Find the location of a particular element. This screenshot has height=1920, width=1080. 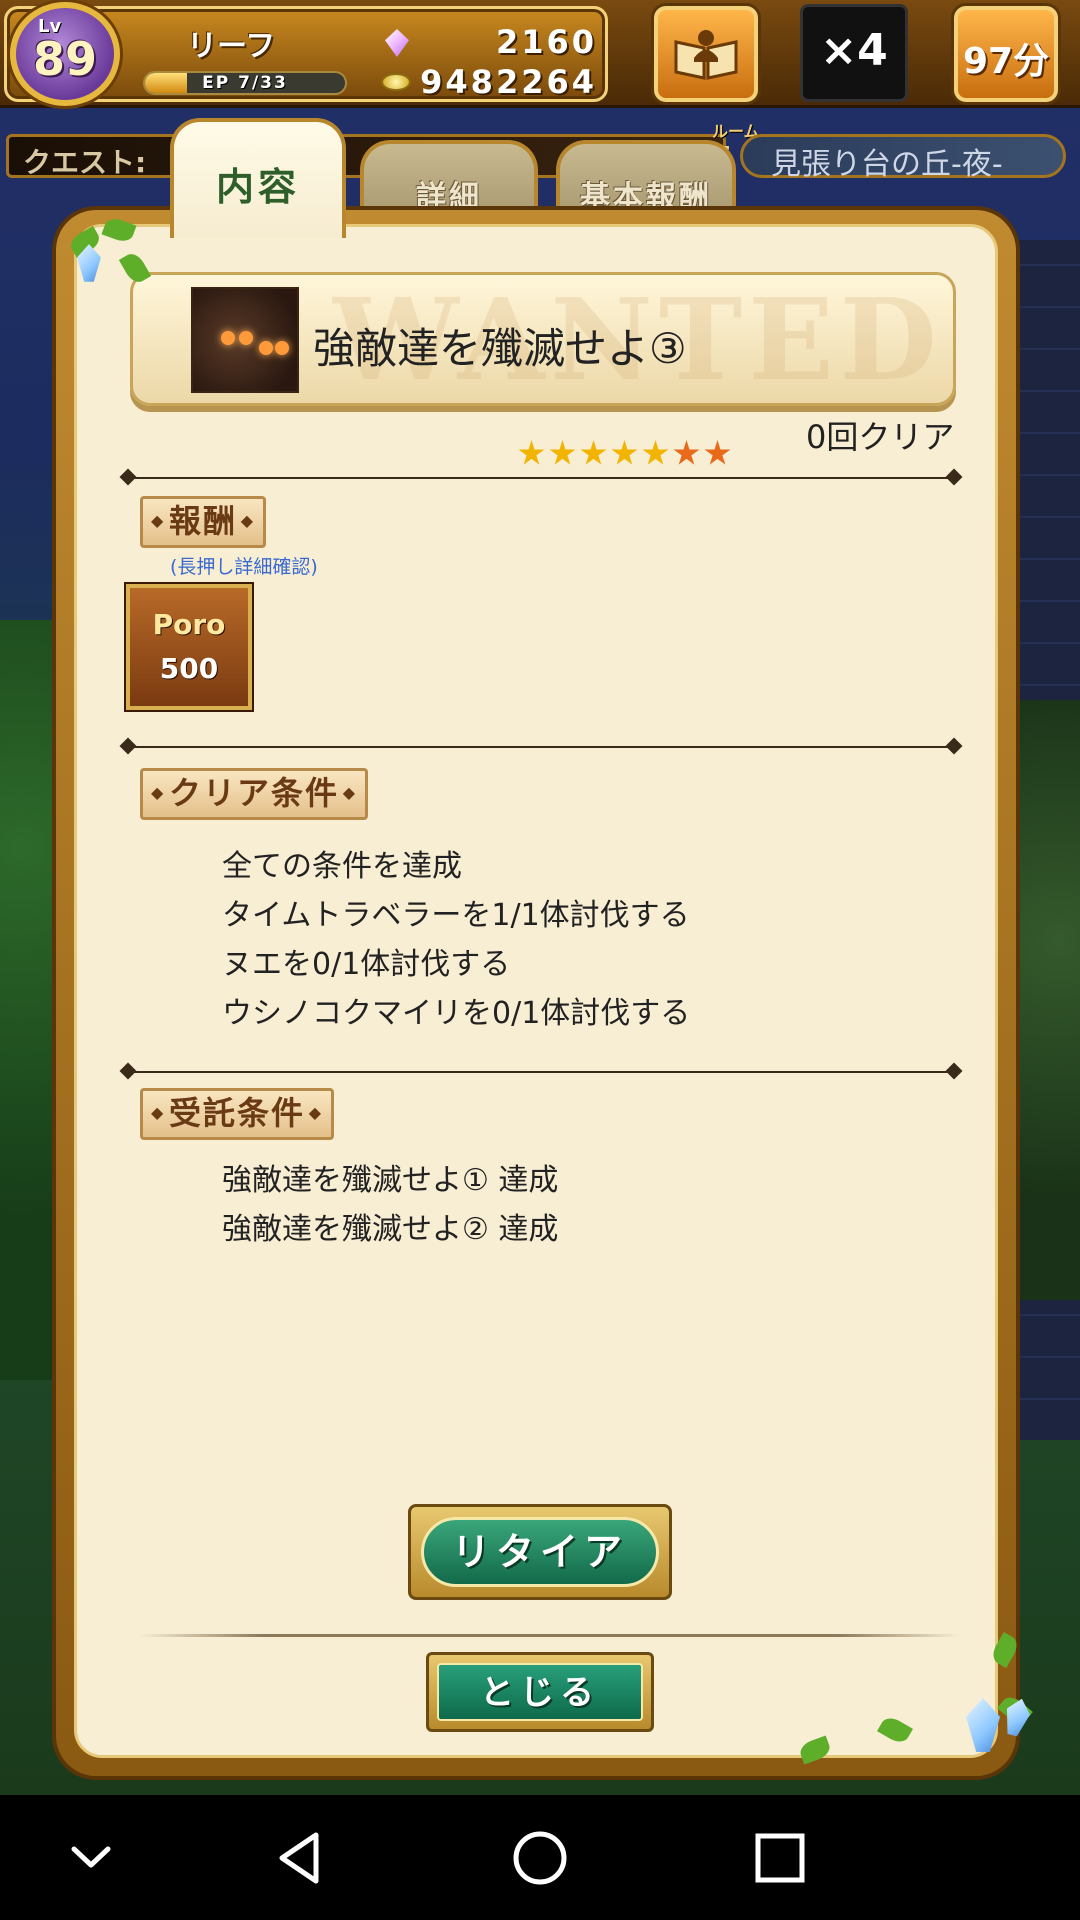

book-icon is located at coordinates (706, 55).